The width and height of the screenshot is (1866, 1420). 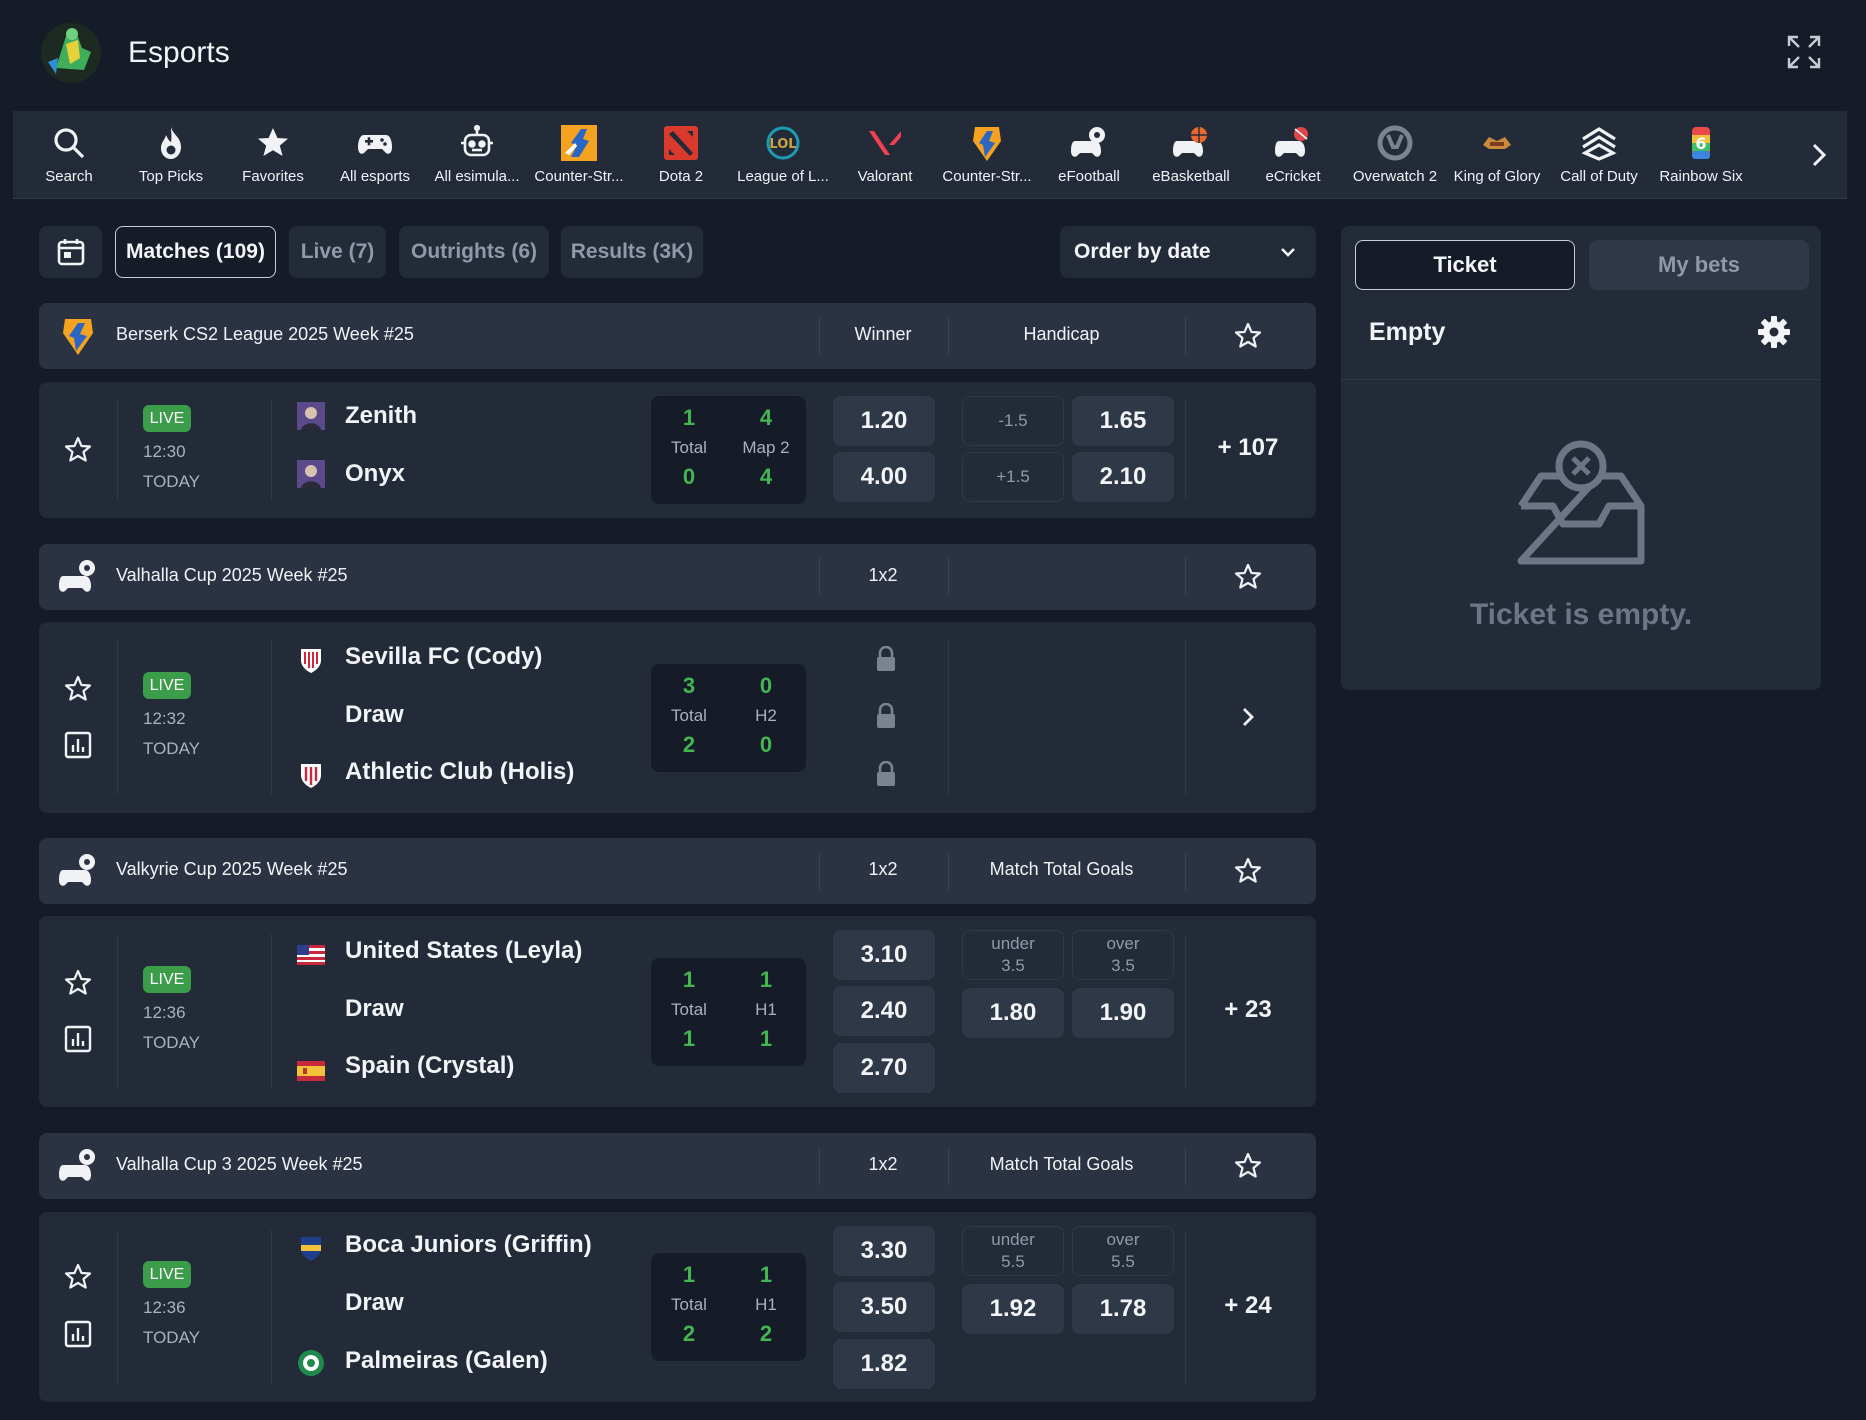 I want to click on draw-label: Draw, so click(x=374, y=1302).